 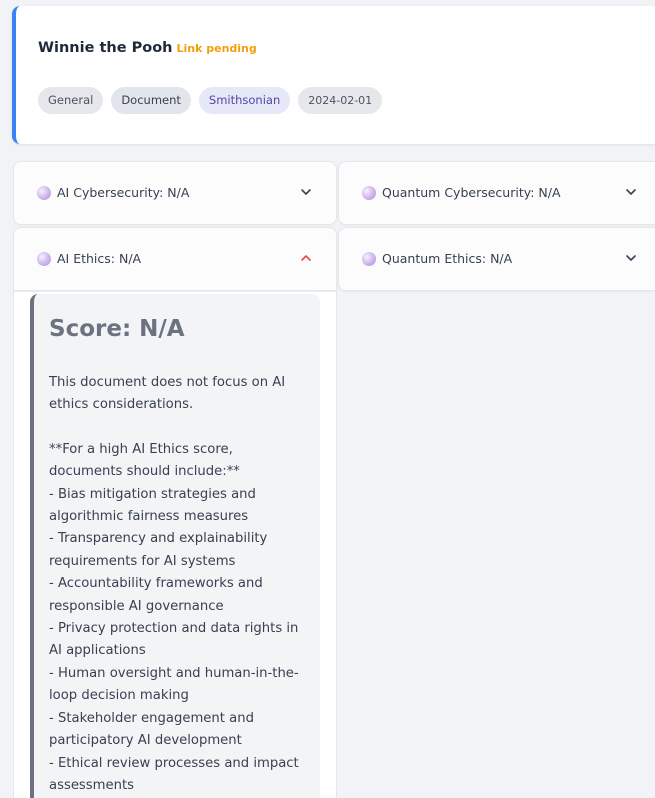 I want to click on document-title-row: Winnie the Pooh Link pending, so click(x=147, y=48).